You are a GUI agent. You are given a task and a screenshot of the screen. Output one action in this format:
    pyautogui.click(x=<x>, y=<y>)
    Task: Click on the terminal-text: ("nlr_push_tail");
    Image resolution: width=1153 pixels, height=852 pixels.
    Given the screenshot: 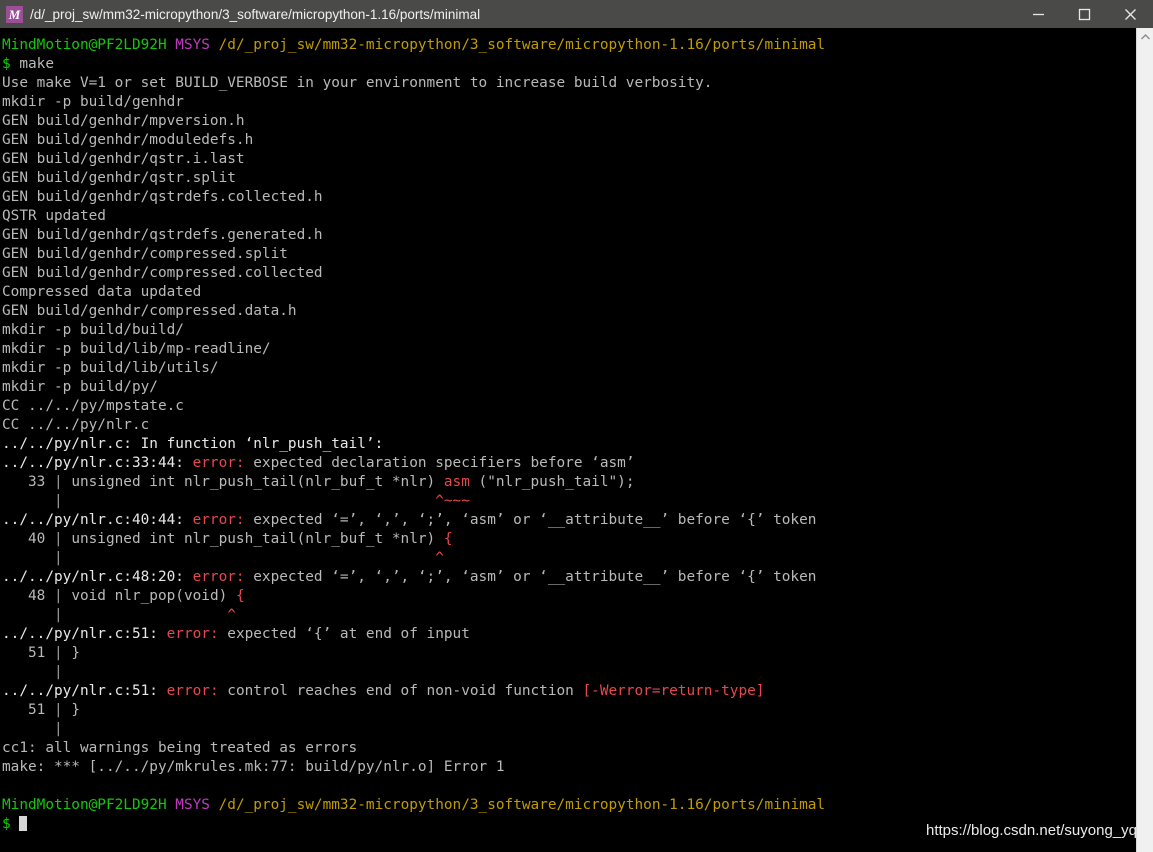 What is the action you would take?
    pyautogui.click(x=552, y=482)
    